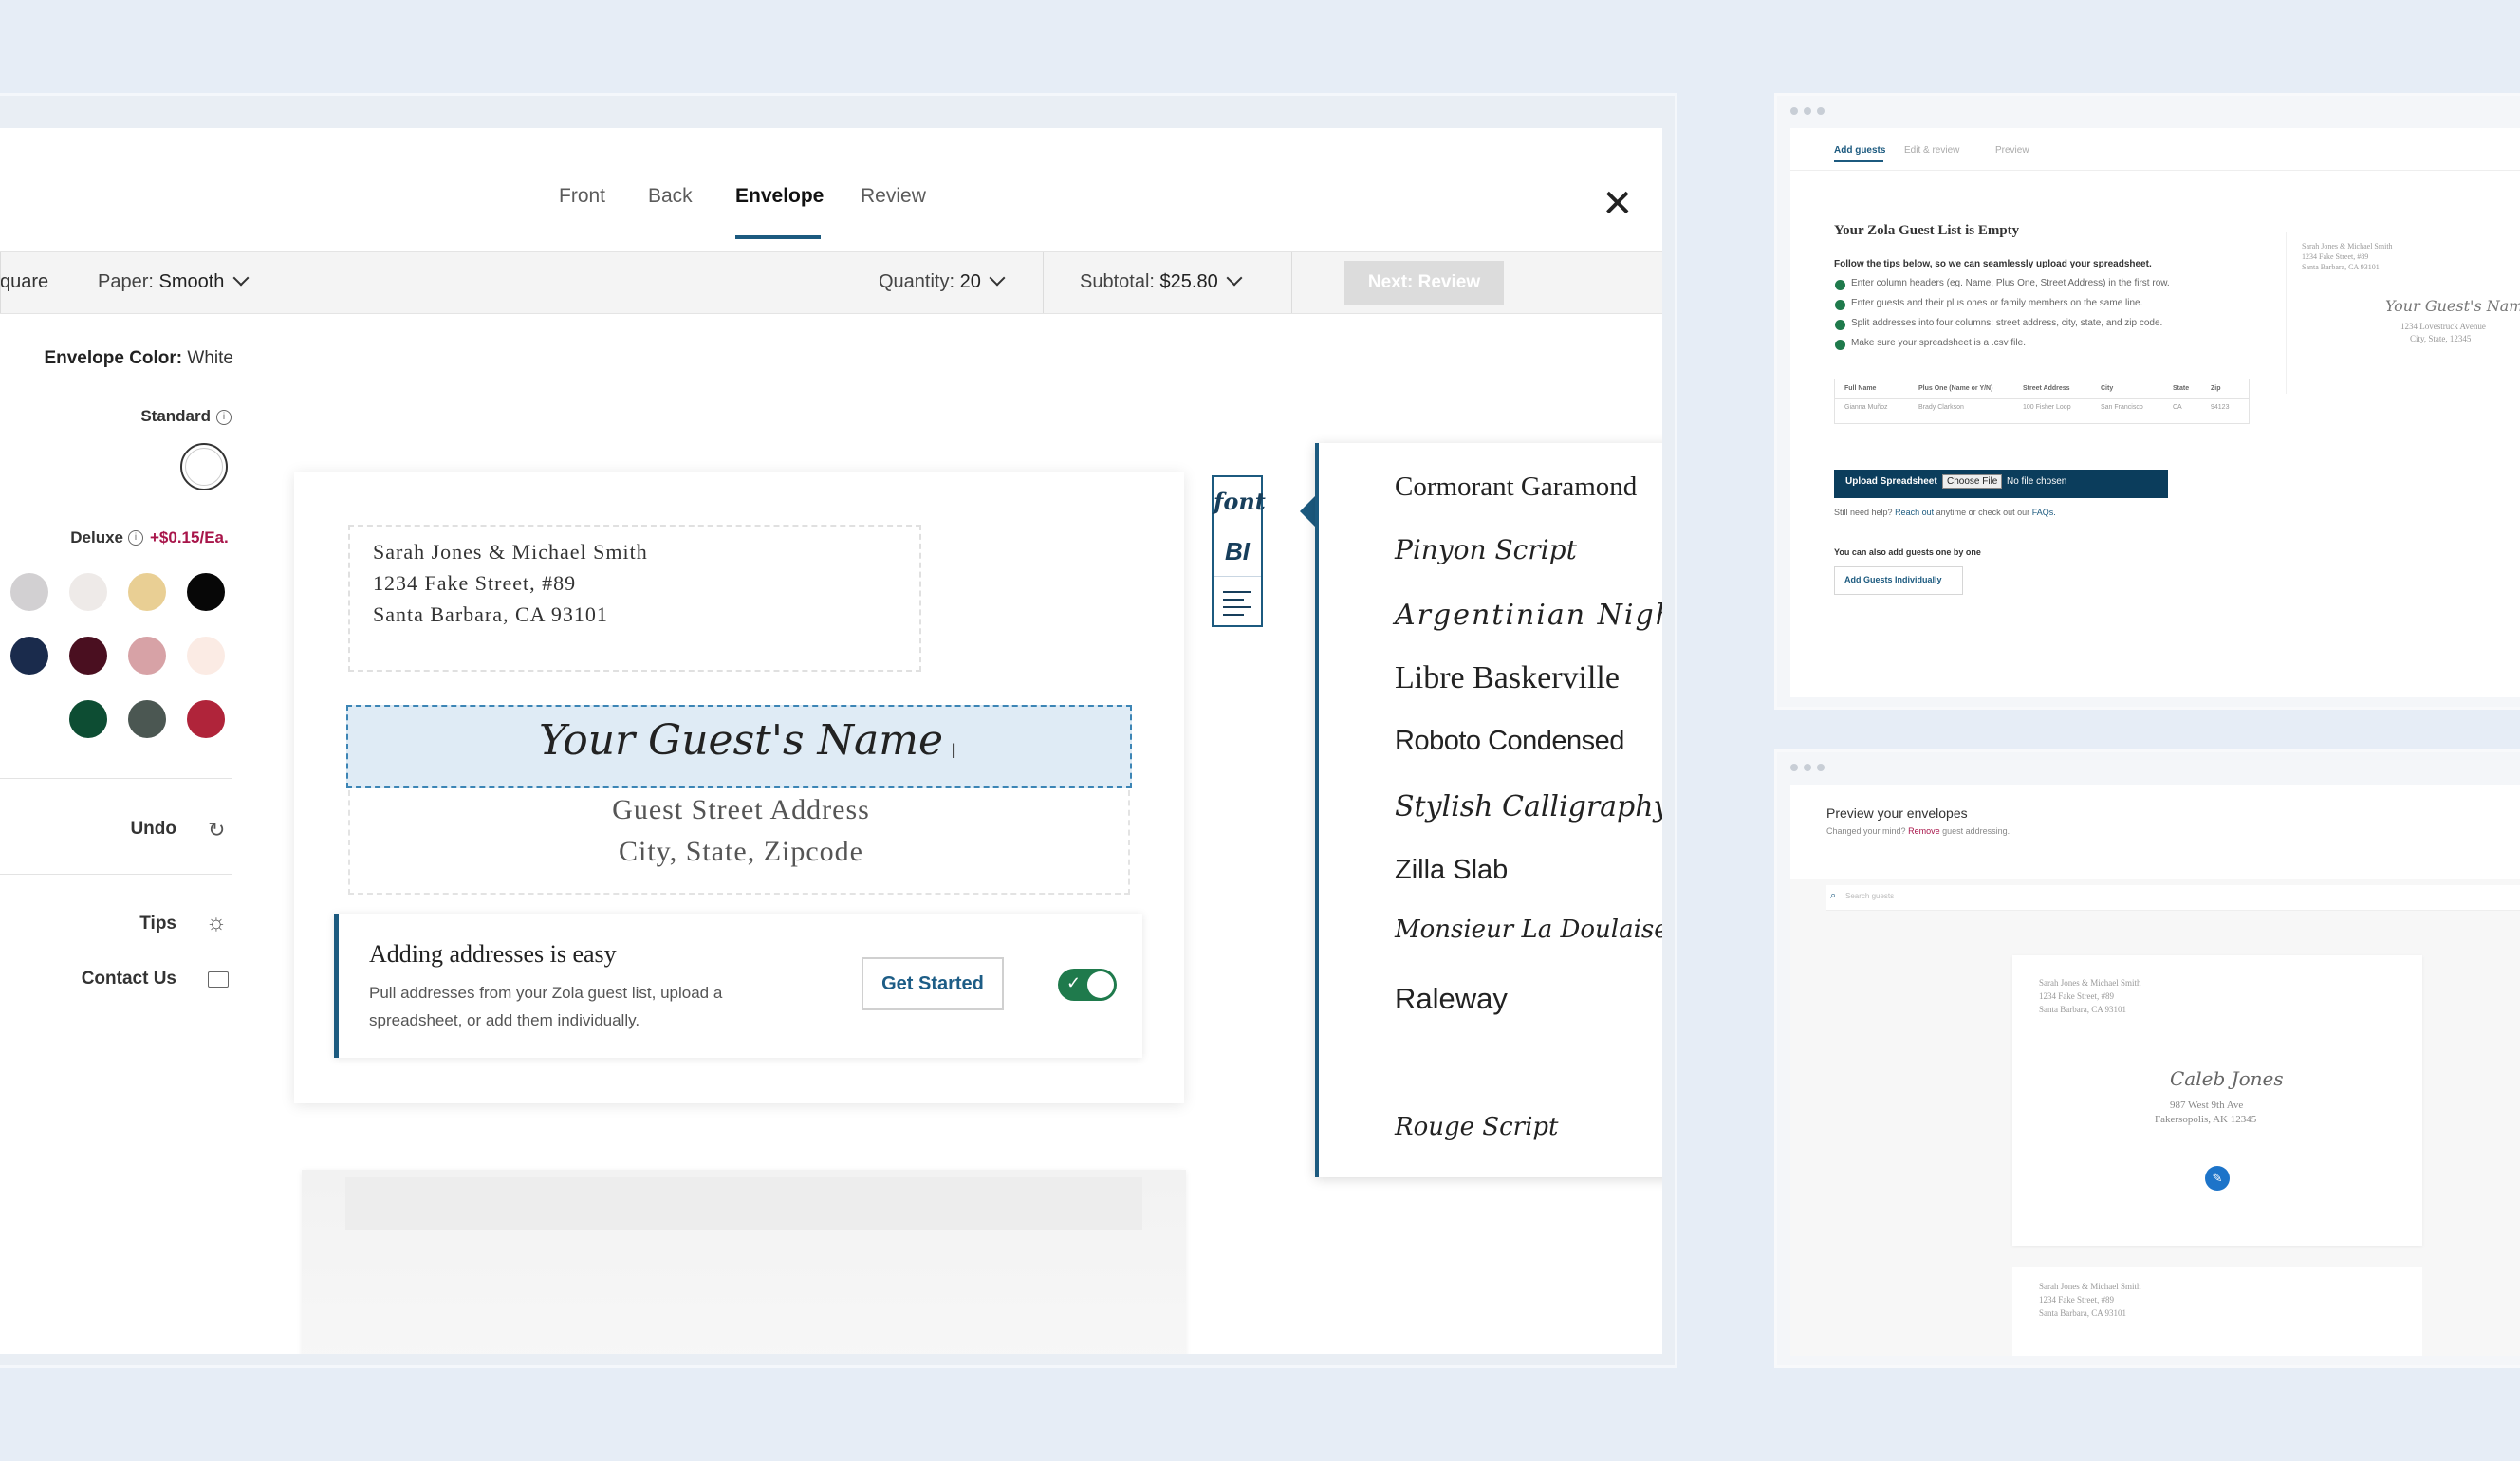 The height and width of the screenshot is (1461, 2520). I want to click on toolbar-divider, so click(1291, 282).